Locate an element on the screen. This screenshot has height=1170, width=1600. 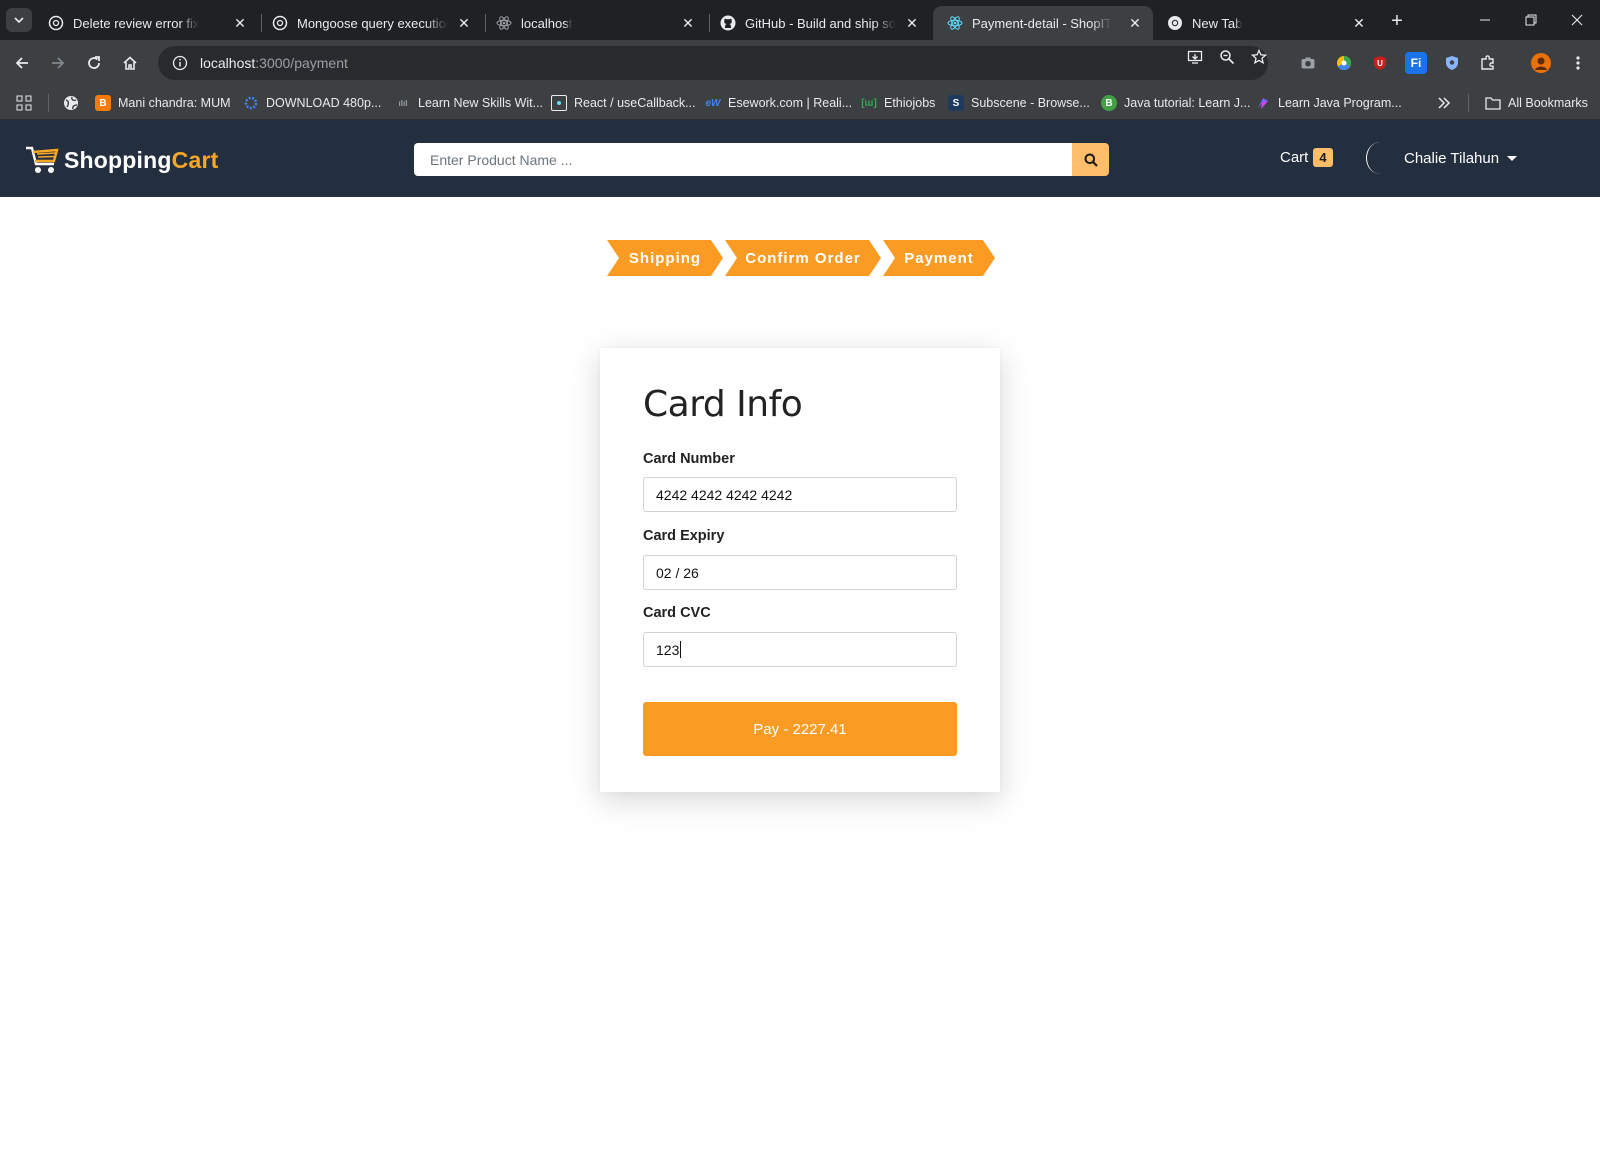
react-icon is located at coordinates (955, 23).